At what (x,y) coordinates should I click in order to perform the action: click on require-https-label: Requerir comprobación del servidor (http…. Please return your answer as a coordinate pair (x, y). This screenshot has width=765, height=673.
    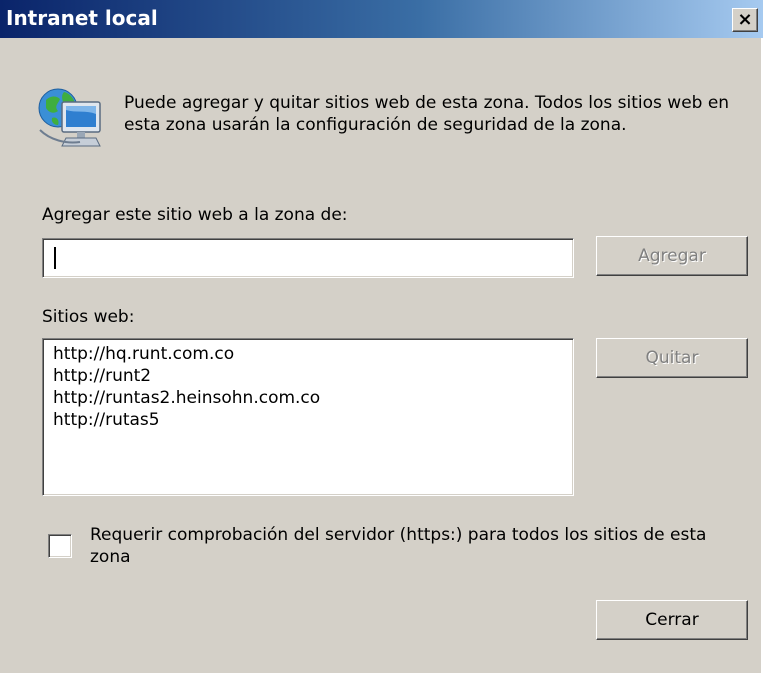
    Looking at the image, I should click on (410, 546).